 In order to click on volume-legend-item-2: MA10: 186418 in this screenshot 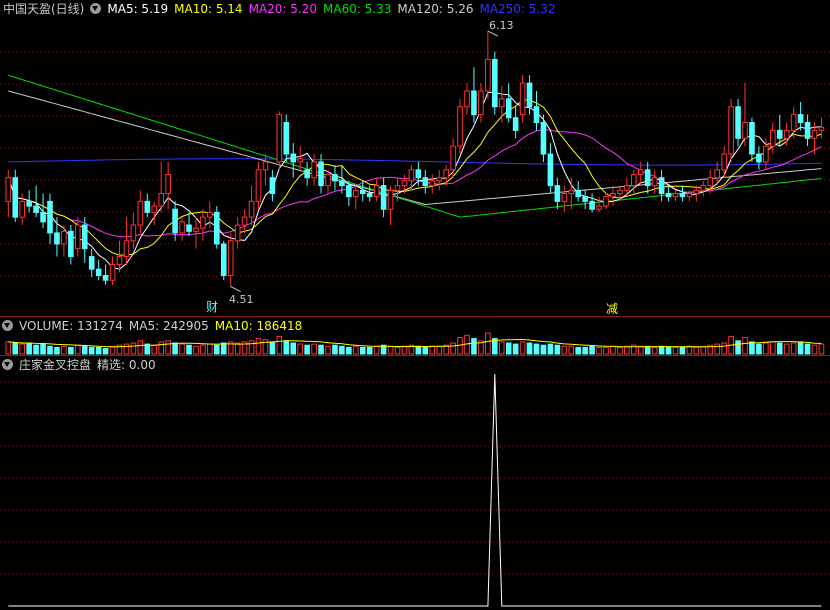, I will do `click(258, 326)`.